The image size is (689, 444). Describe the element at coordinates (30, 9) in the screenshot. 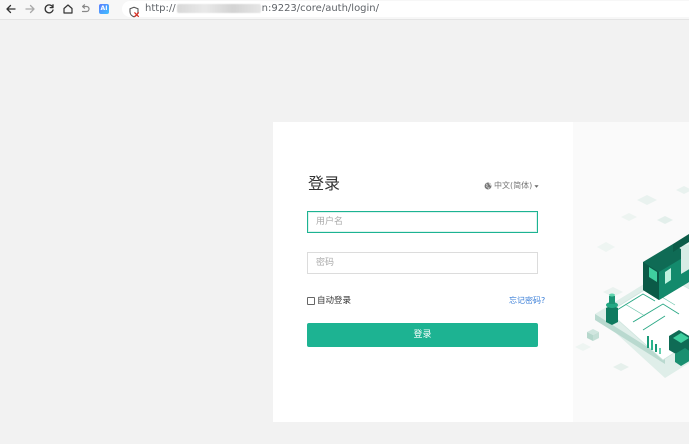

I see `forward-arrow-icon` at that location.